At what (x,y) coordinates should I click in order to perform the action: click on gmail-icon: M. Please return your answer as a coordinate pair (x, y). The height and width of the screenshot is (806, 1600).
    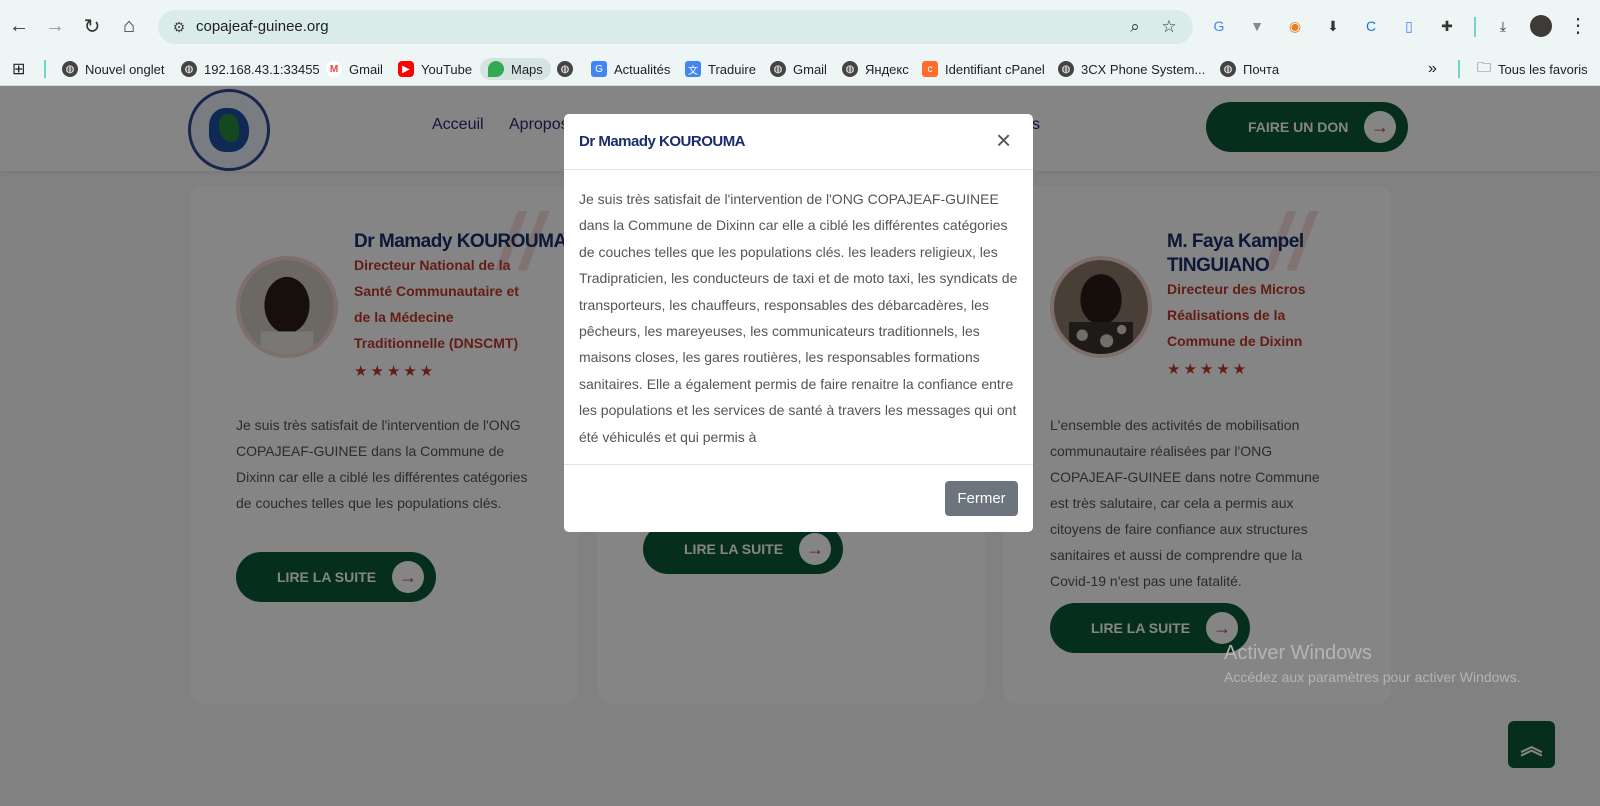
    Looking at the image, I should click on (334, 69).